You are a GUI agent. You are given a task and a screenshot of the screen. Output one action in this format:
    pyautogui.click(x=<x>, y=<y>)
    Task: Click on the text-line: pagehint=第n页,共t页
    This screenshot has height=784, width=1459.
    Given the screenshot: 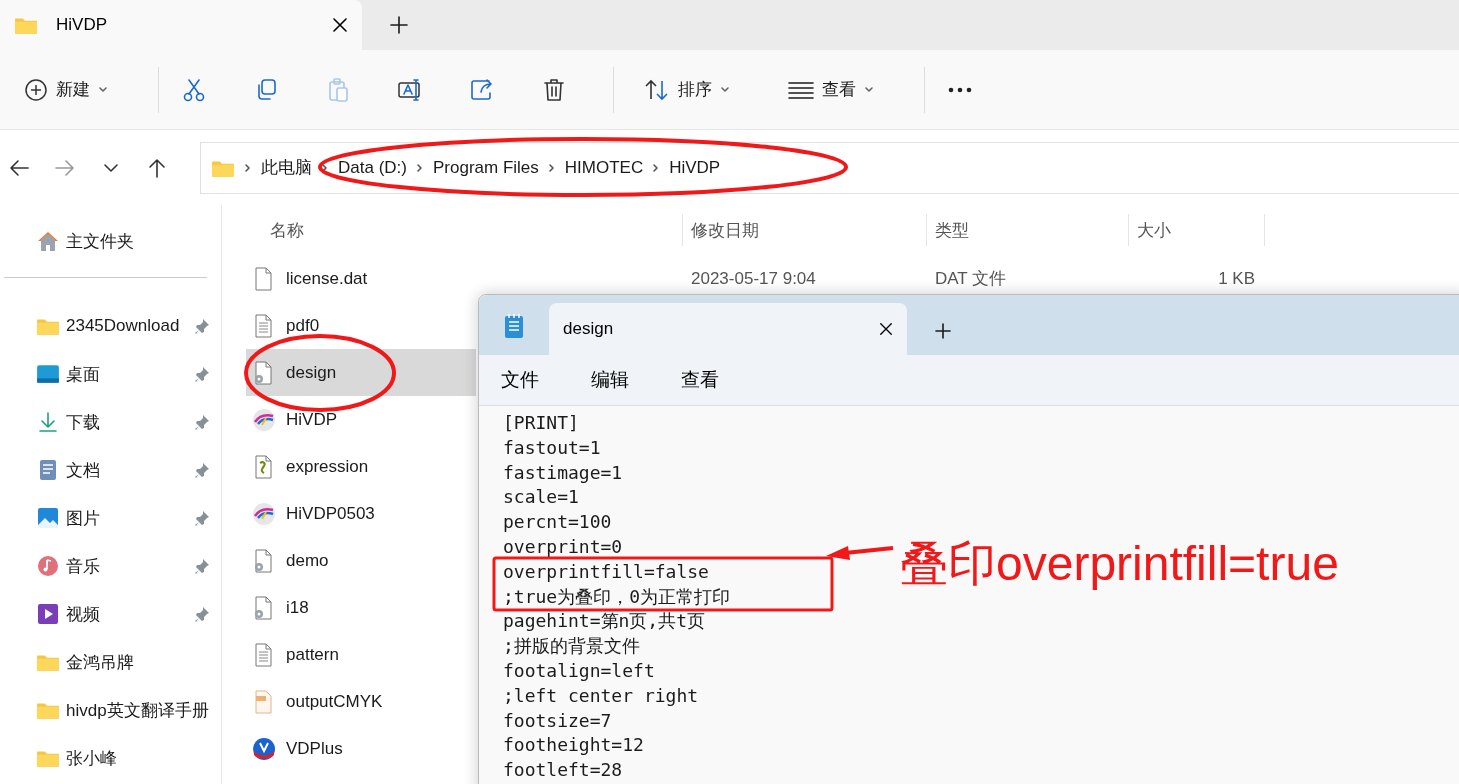 What is the action you would take?
    pyautogui.click(x=604, y=621)
    